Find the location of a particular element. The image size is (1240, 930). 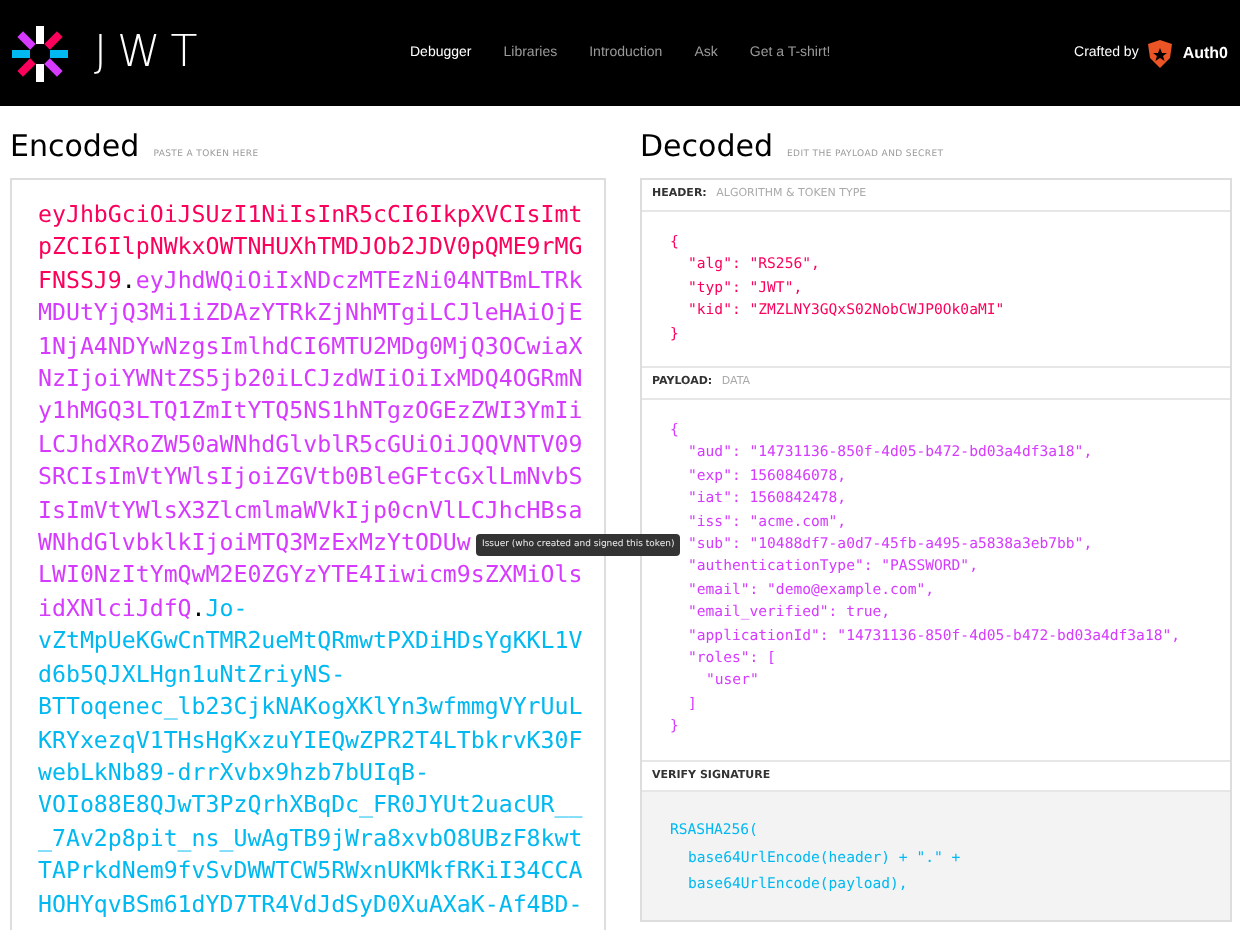

token-text: TAPrkdNem9fvSvDWWTCW5RWxnUKMkfRKiI34CCA is located at coordinates (310, 870).